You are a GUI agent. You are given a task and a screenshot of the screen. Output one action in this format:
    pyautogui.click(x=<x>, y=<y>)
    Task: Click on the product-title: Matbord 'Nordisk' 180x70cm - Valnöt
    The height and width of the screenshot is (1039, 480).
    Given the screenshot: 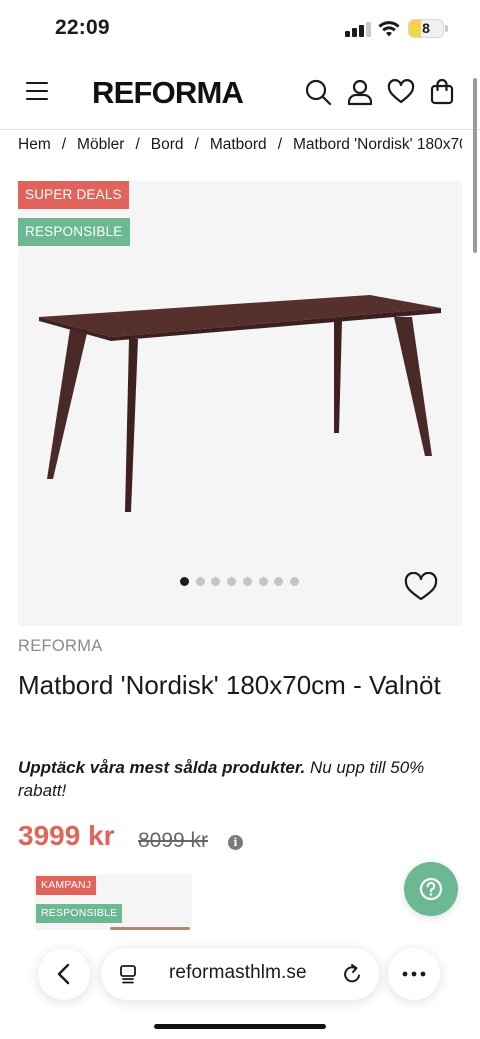 What is the action you would take?
    pyautogui.click(x=229, y=685)
    